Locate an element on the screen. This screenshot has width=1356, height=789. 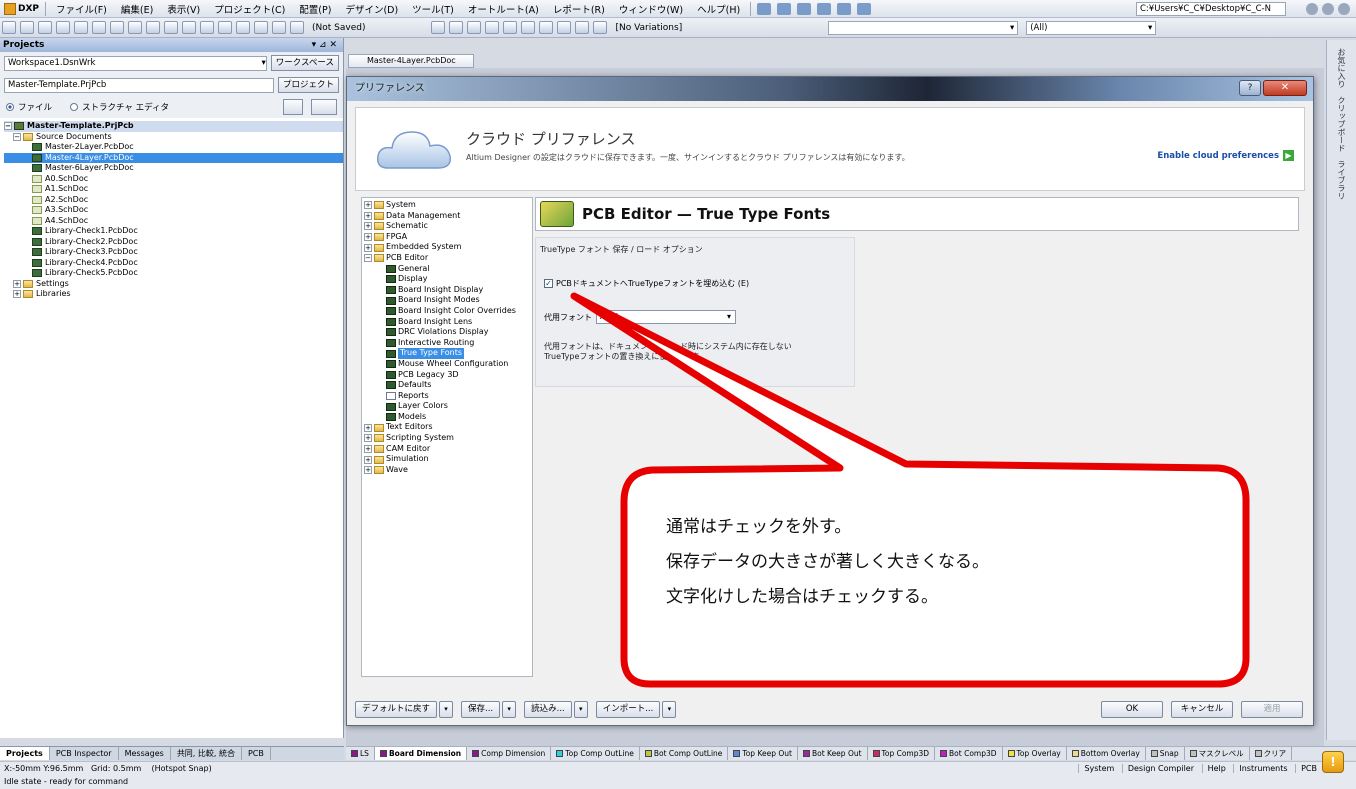
layer-tab: Top Comp3D is located at coordinates (902, 753).